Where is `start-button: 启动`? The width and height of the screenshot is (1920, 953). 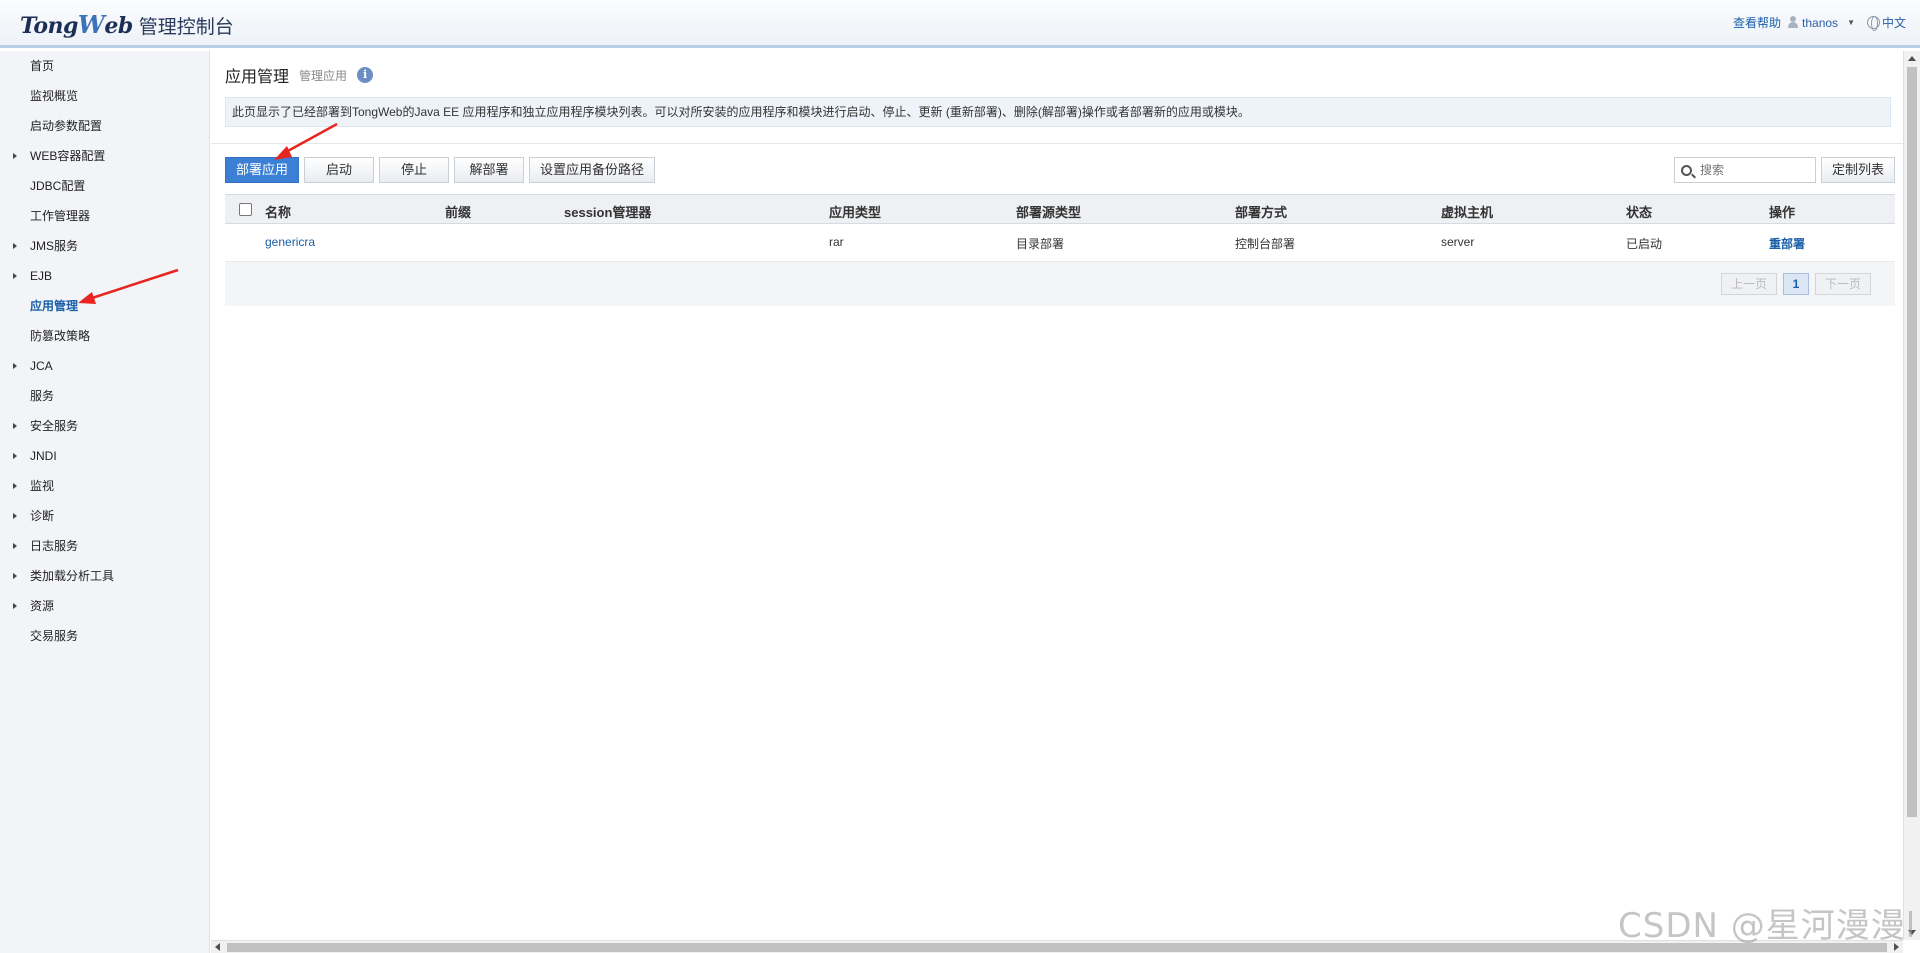 start-button: 启动 is located at coordinates (339, 170).